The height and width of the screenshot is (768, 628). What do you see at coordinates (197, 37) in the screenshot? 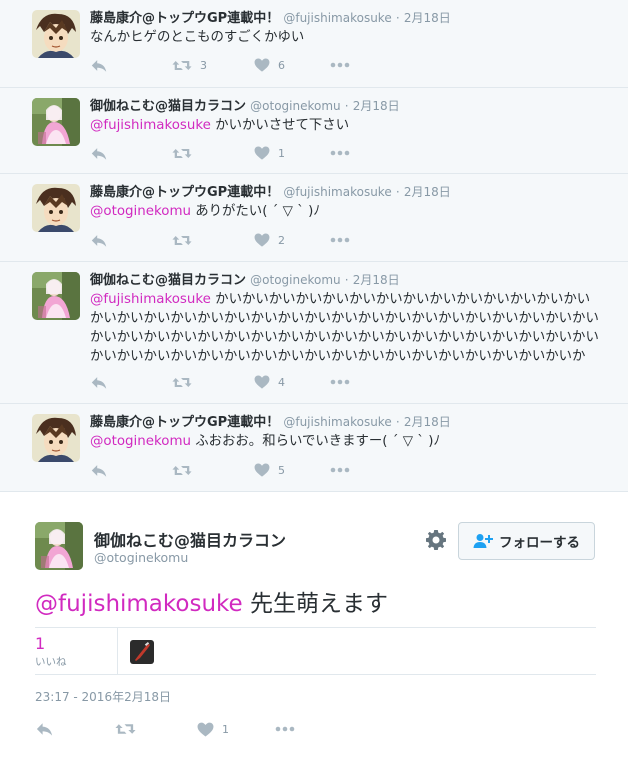
I see `tweet-body: なんかヒゲのとこものすごくかゆい` at bounding box center [197, 37].